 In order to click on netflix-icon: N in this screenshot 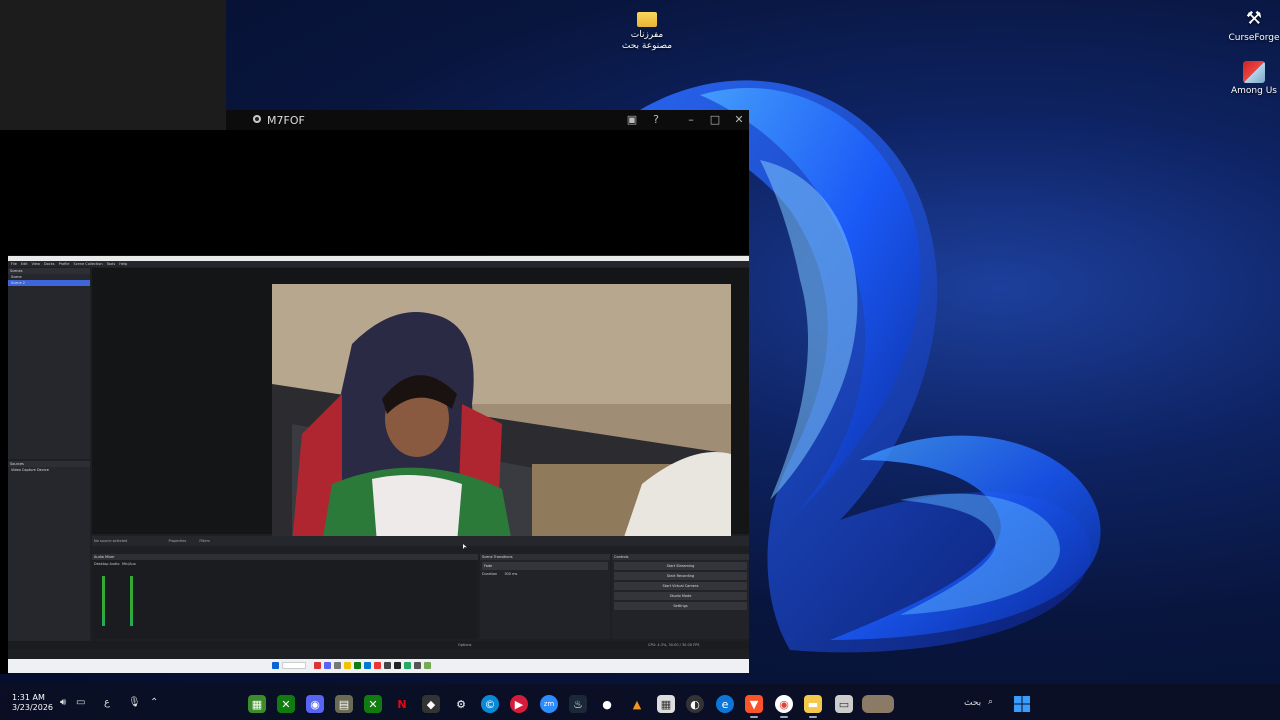, I will do `click(402, 704)`.